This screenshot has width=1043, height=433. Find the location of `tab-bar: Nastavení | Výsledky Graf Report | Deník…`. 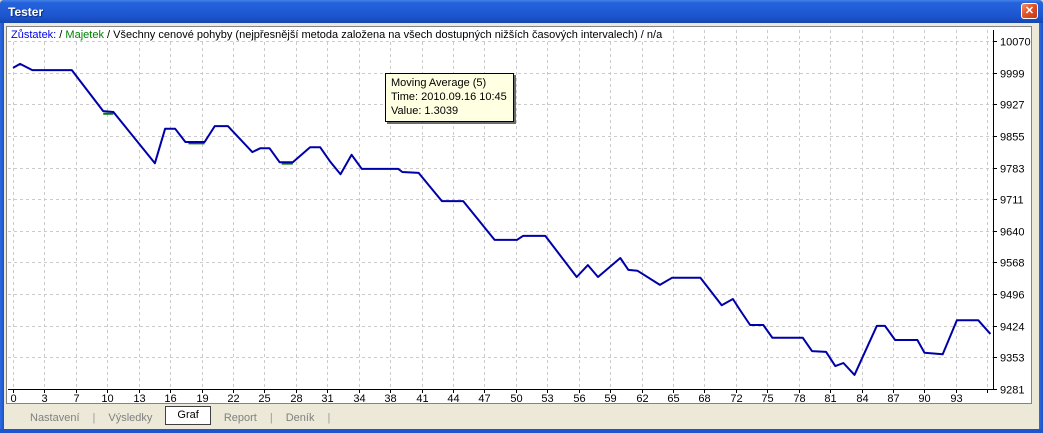

tab-bar: Nastavení | Výsledky Graf Report | Deník… is located at coordinates (521, 417).